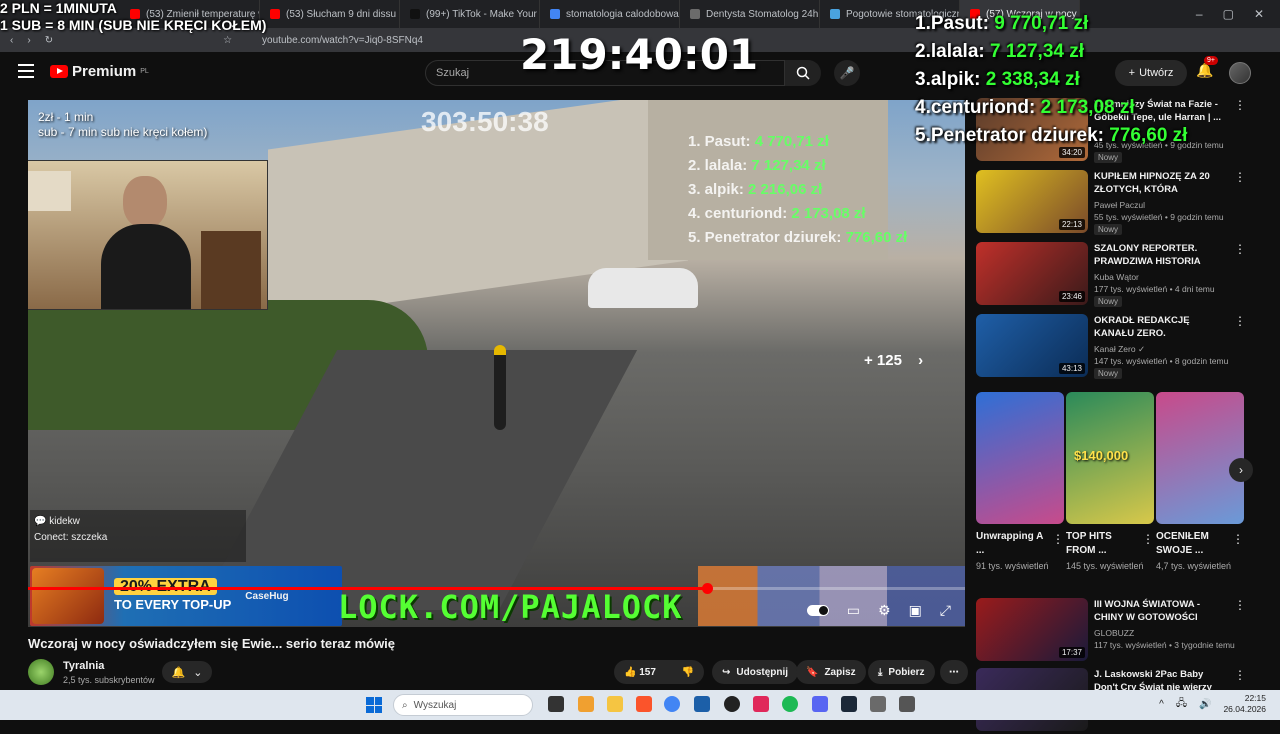  Describe the element at coordinates (1032, 629) in the screenshot. I see `video-thumbnail: 17:37` at that location.